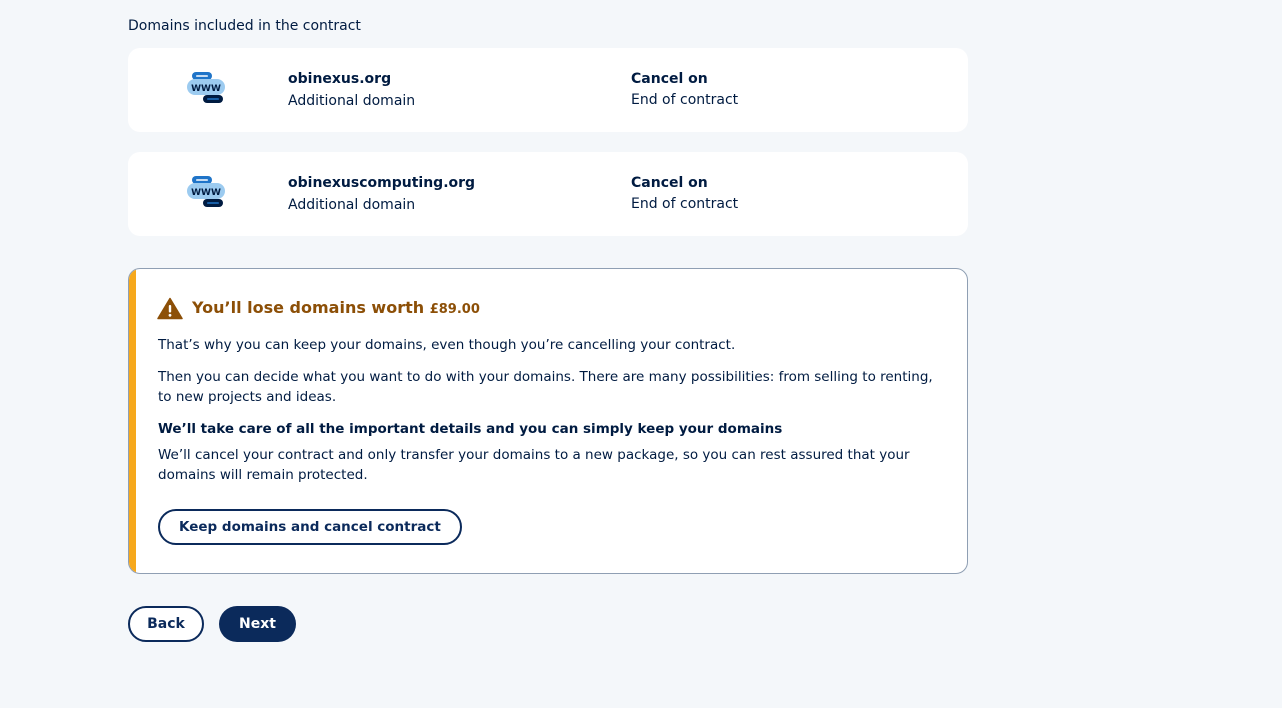 This screenshot has width=1282, height=708. Describe the element at coordinates (308, 307) in the screenshot. I see `warning-title-text: You’ll lose domains worth` at that location.